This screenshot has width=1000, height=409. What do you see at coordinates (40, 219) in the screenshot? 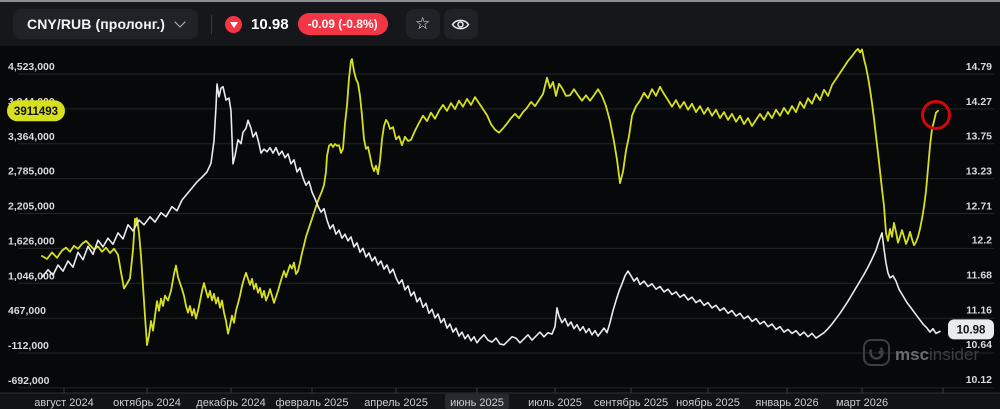
I see `left-price-scale` at bounding box center [40, 219].